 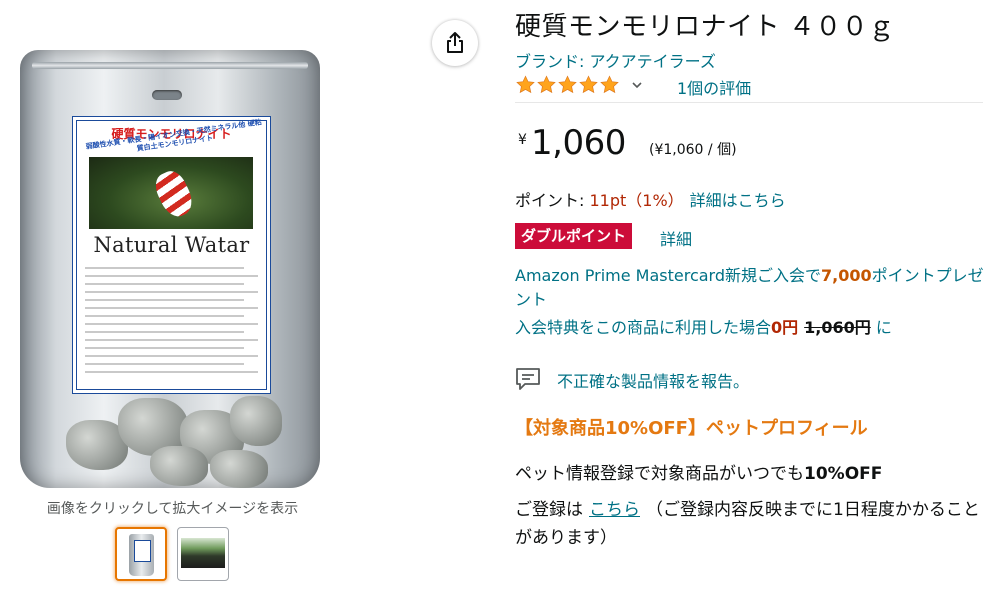 What do you see at coordinates (578, 143) in the screenshot?
I see `price-value: 1,060` at bounding box center [578, 143].